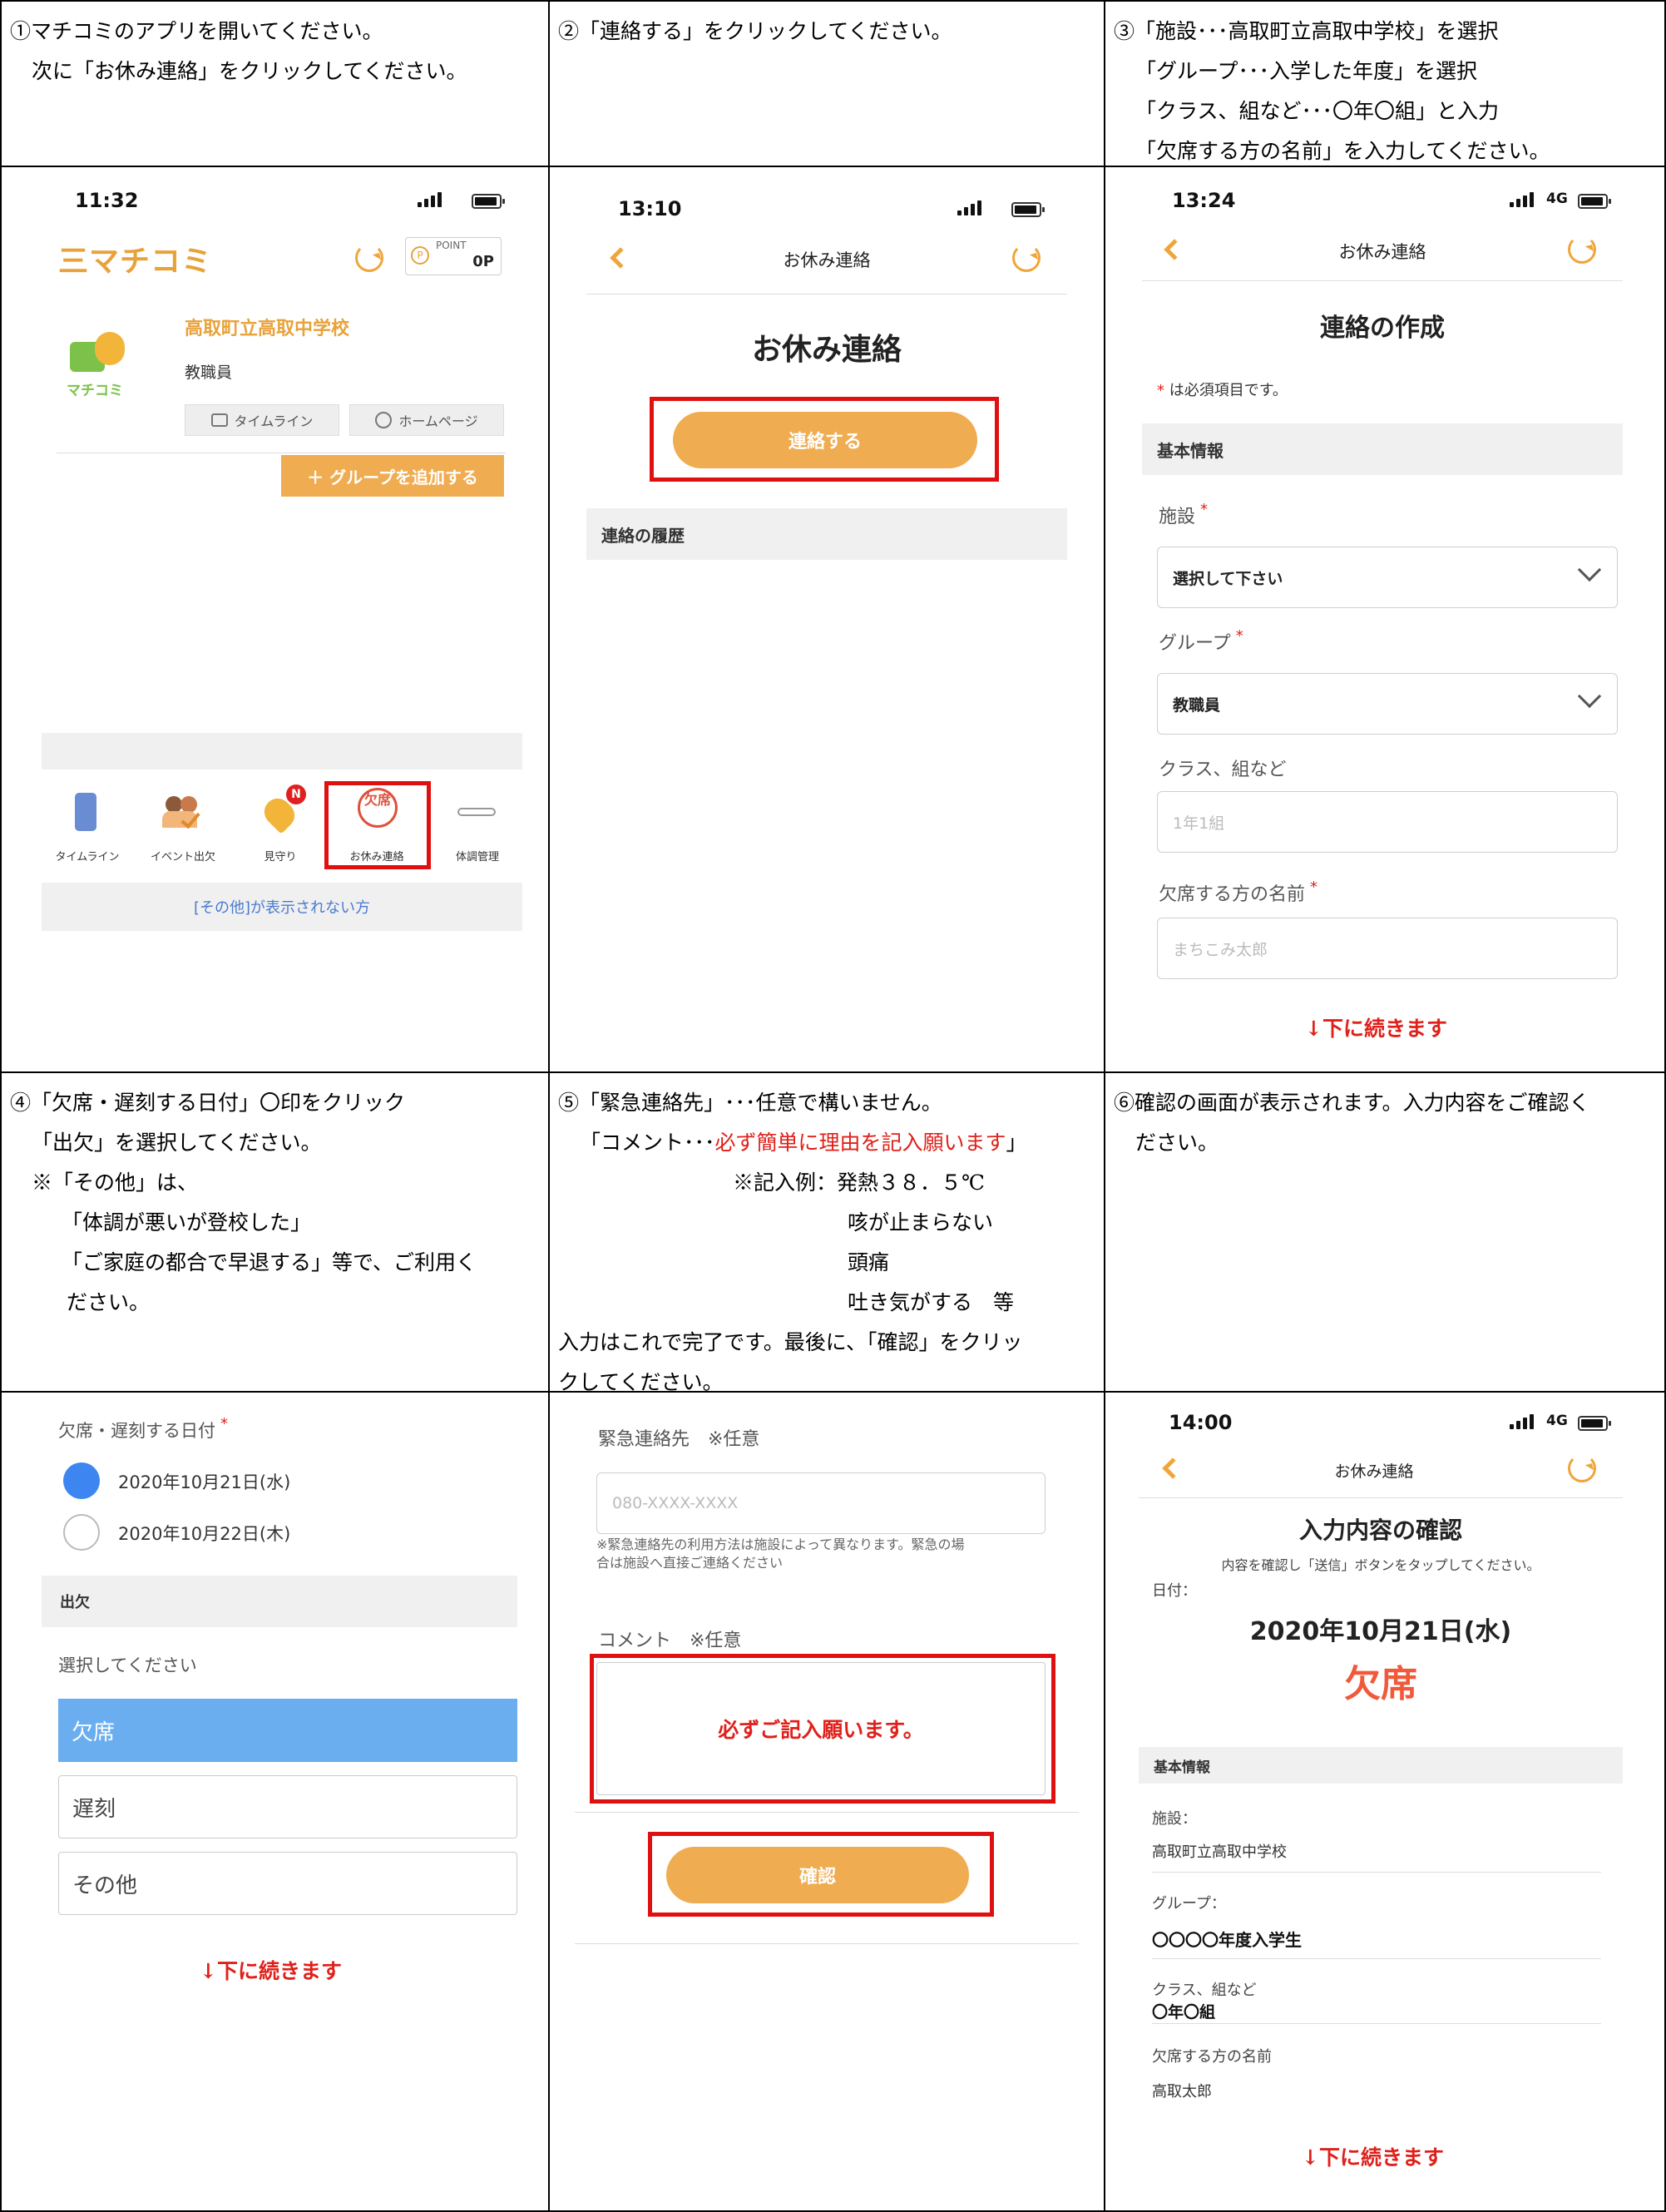 This screenshot has width=1666, height=2212. Describe the element at coordinates (209, 373) in the screenshot. I see `group-name: 教職員` at that location.